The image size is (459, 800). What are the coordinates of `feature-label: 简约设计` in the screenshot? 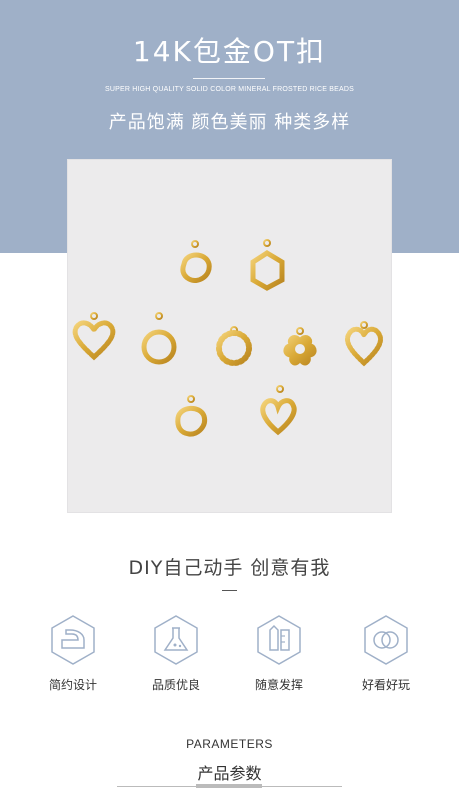 It's located at (72, 685).